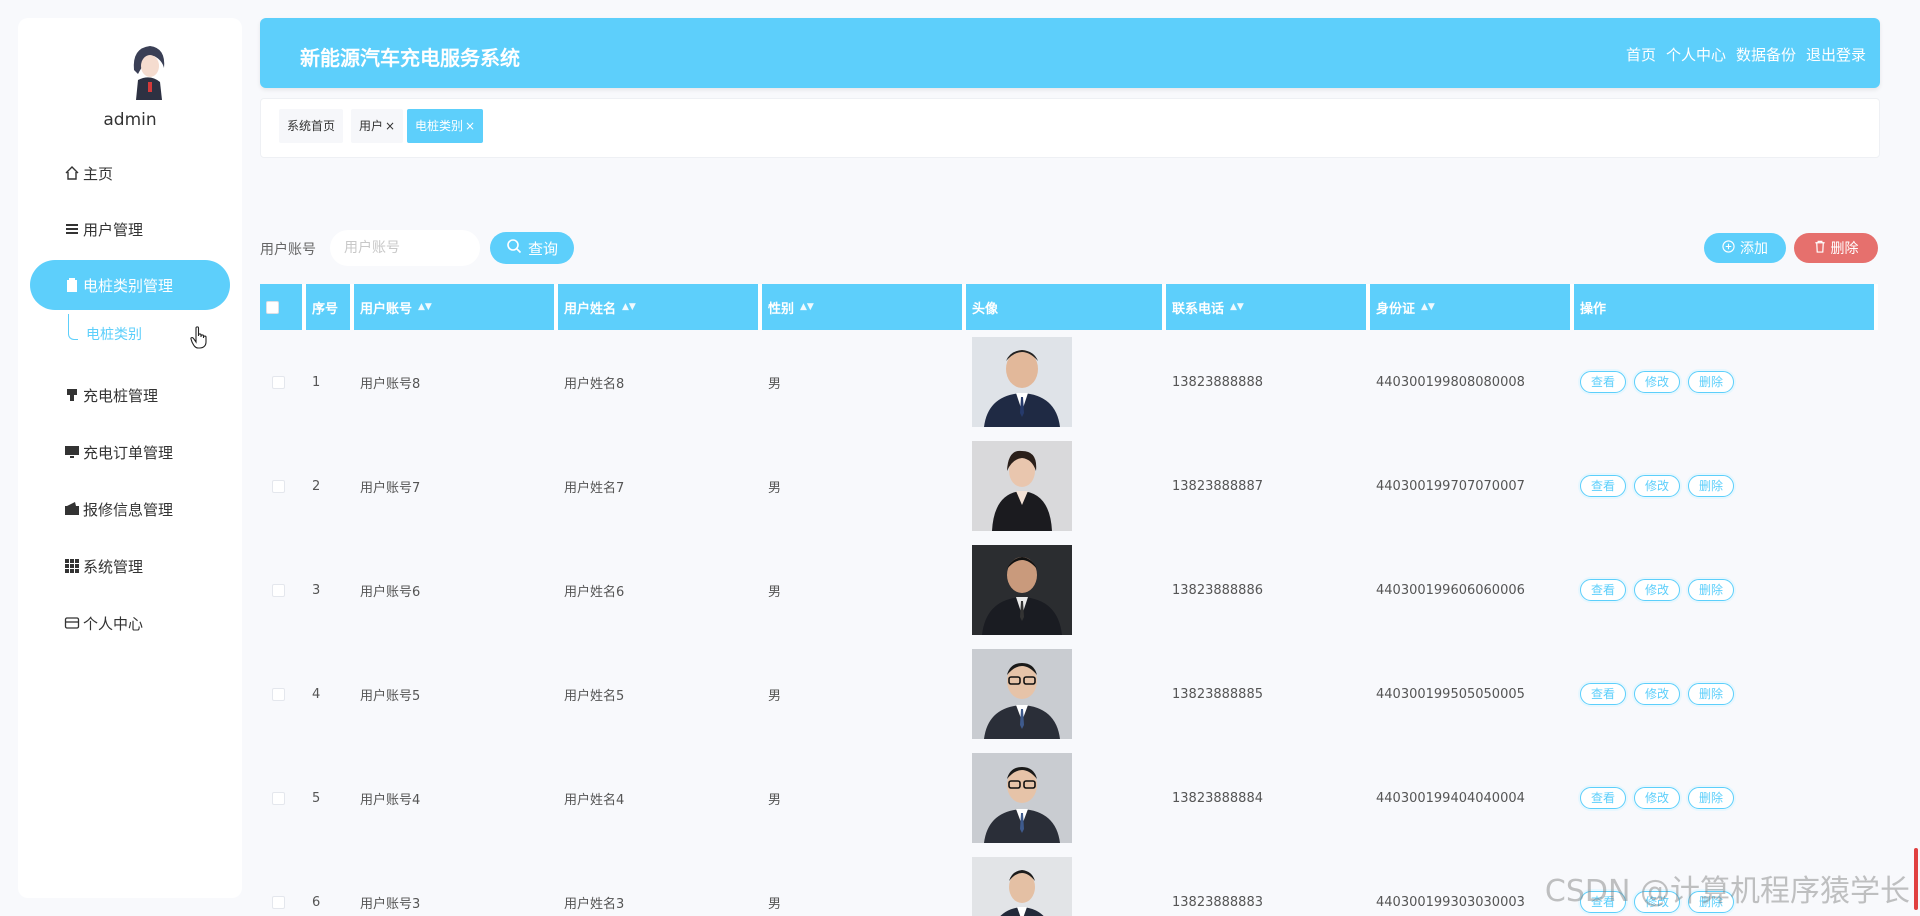 The image size is (1920, 916). Describe the element at coordinates (377, 126) in the screenshot. I see `tab-user: 用户 ×` at that location.